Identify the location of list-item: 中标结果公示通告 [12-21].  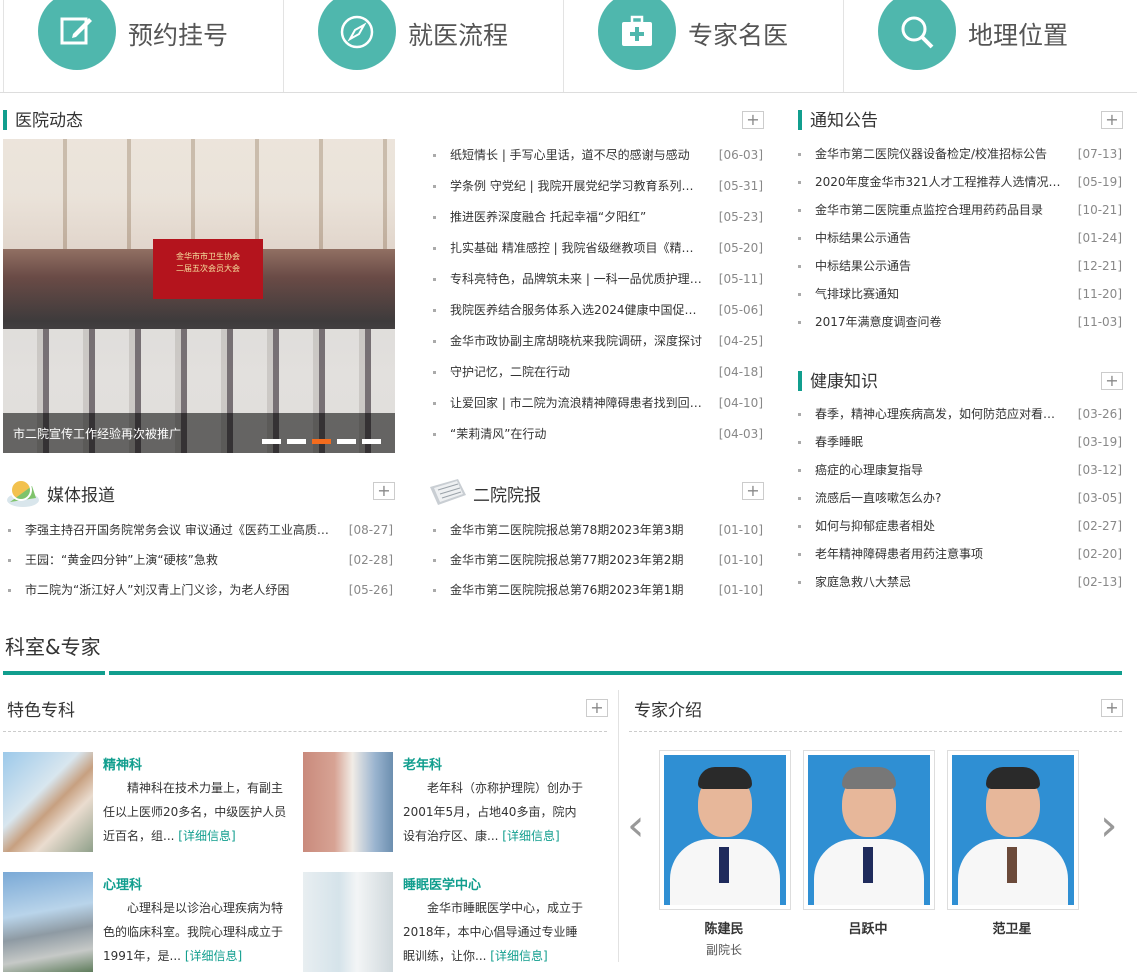
(960, 272).